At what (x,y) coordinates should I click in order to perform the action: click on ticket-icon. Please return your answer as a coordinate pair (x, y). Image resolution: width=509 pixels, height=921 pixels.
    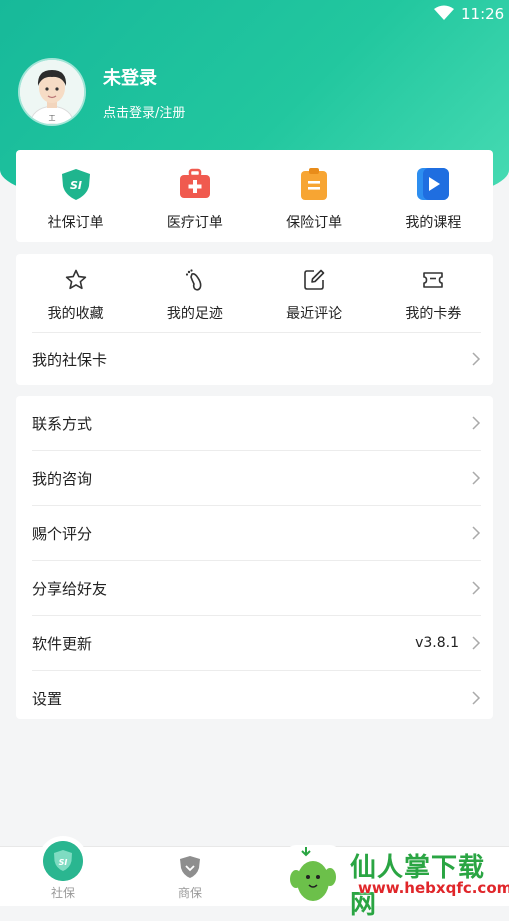
    Looking at the image, I should click on (433, 280).